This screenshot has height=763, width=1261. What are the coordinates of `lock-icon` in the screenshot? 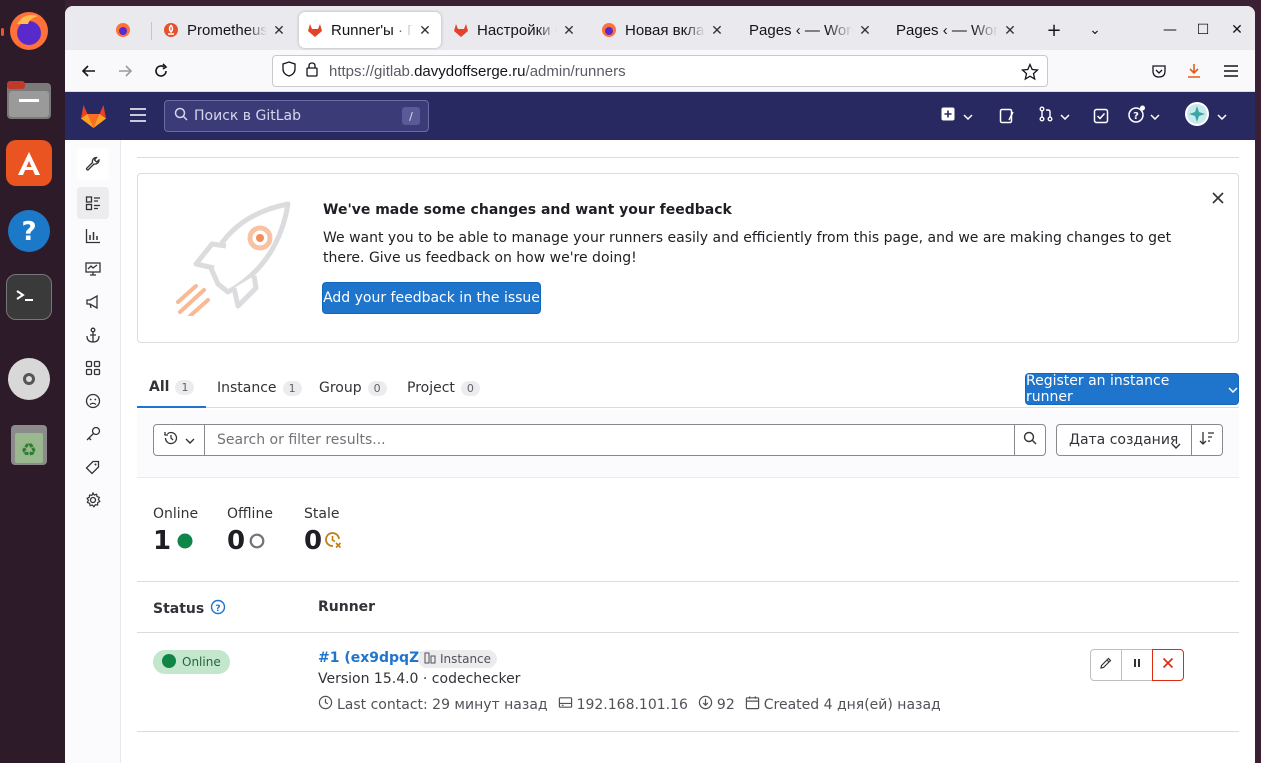 It's located at (312, 71).